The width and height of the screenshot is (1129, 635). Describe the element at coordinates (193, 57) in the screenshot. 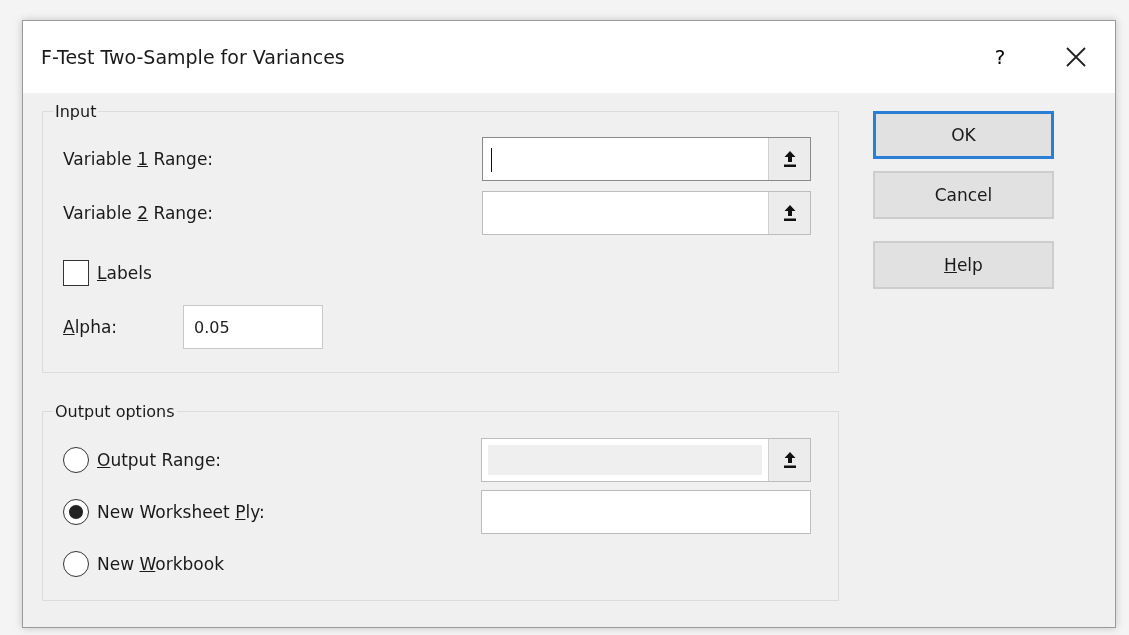

I see `window-title: F-Test Two-Sample for Variances` at that location.